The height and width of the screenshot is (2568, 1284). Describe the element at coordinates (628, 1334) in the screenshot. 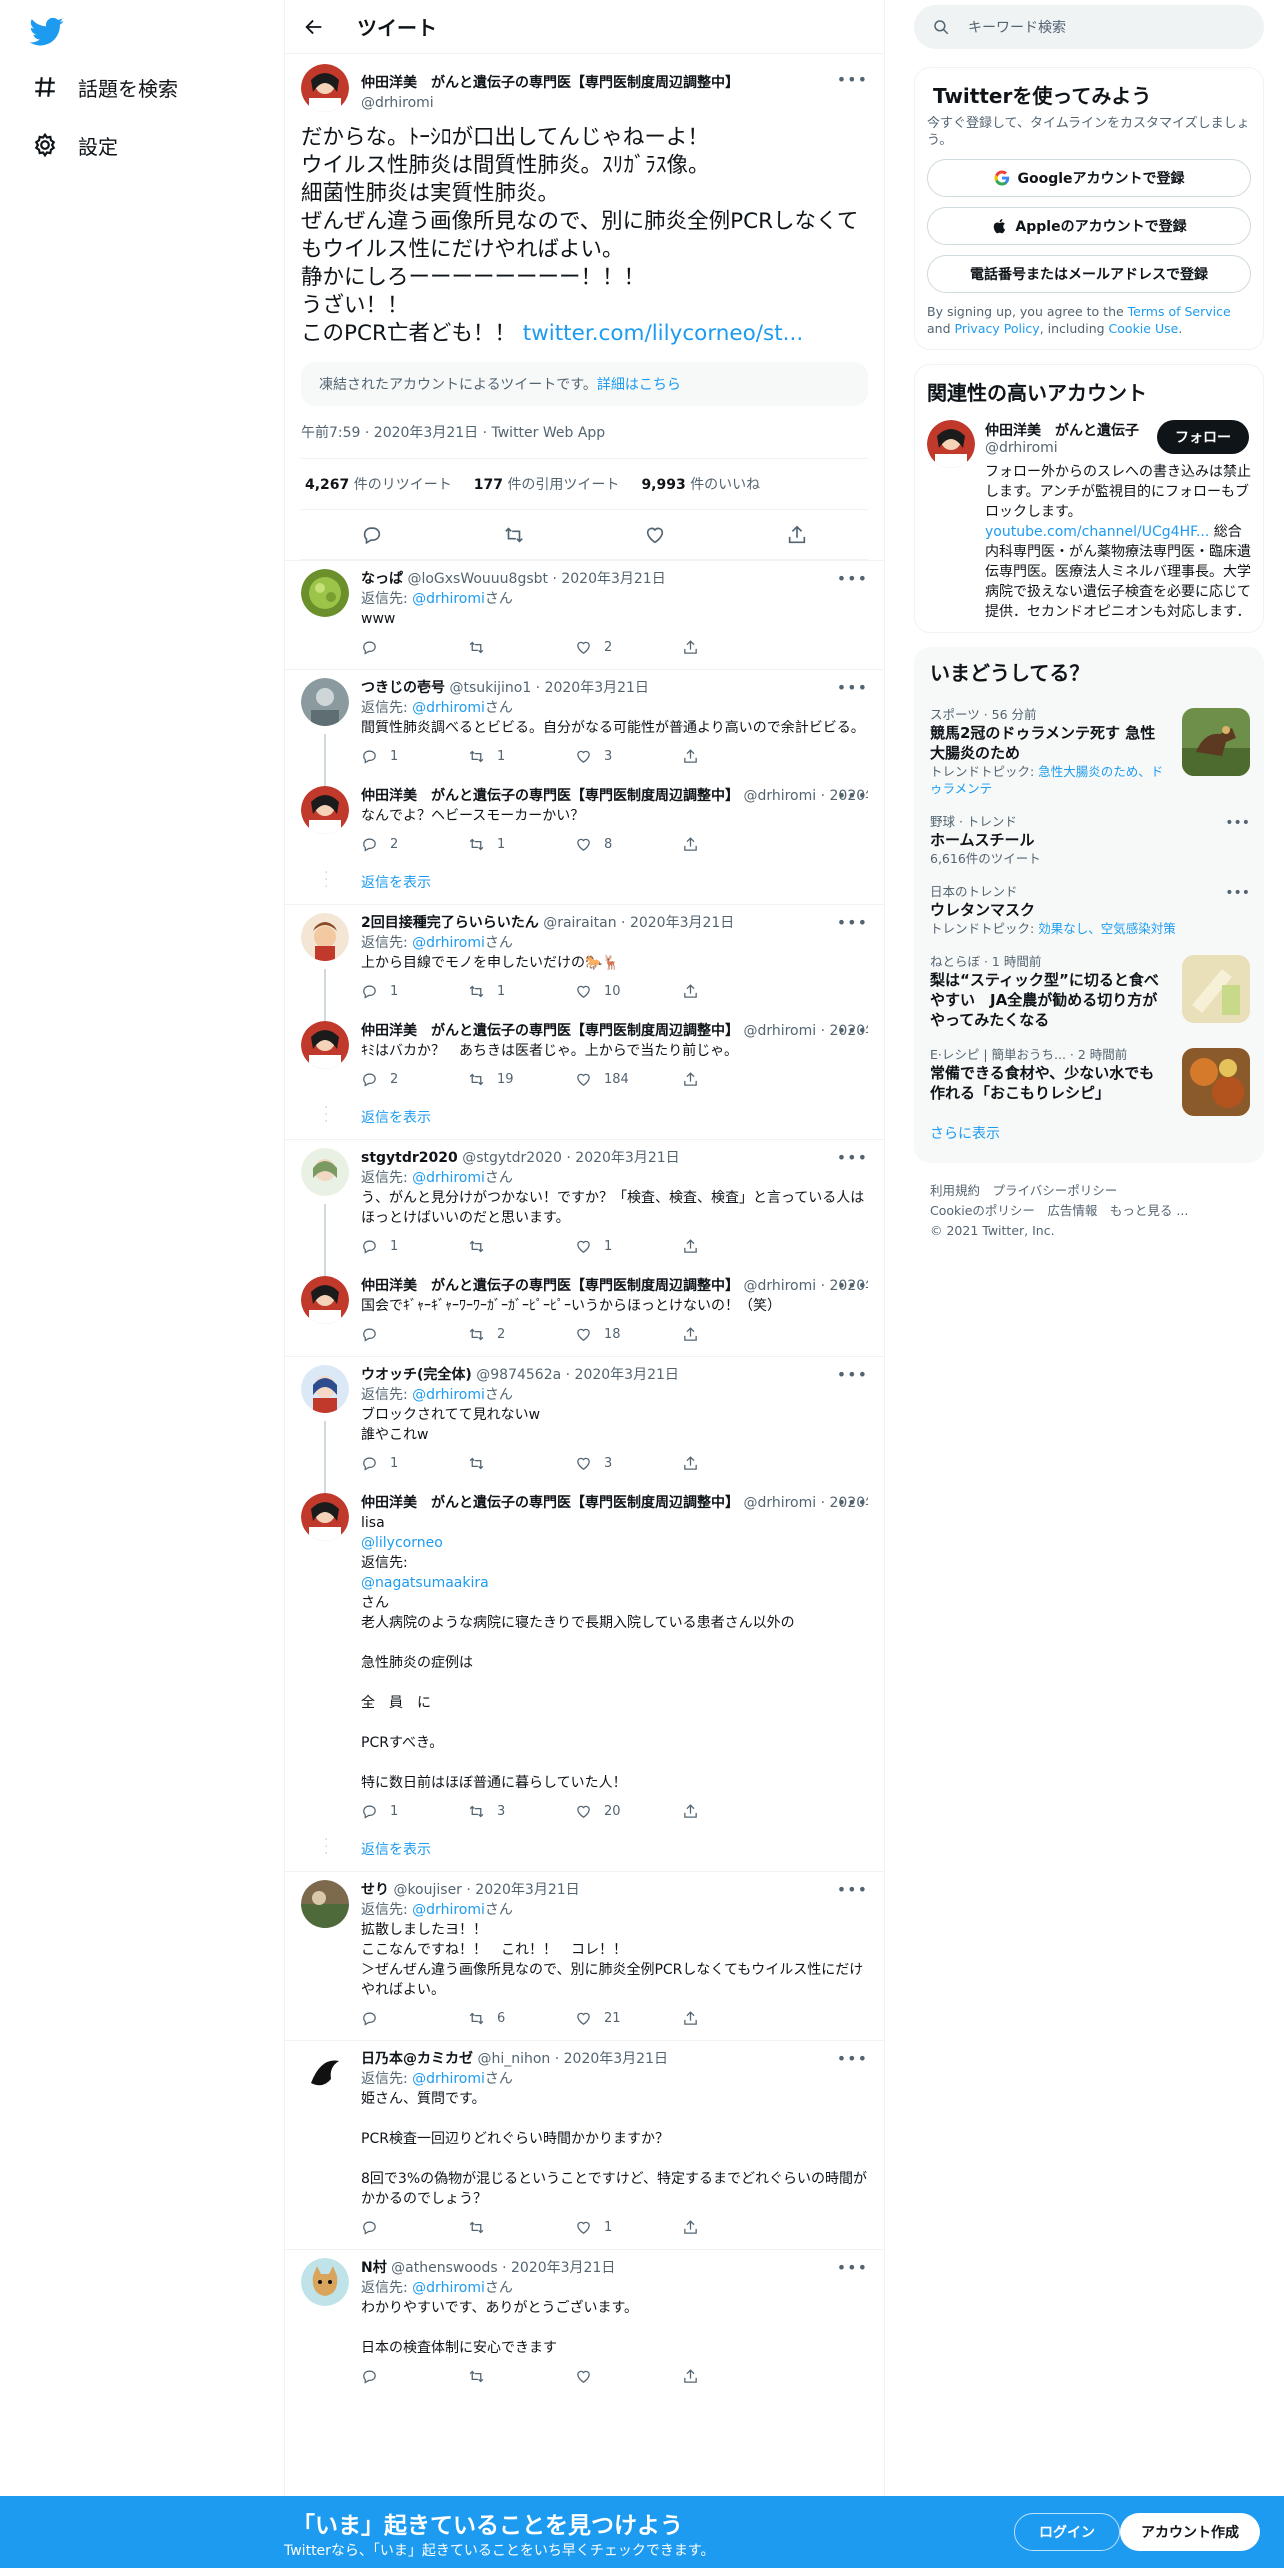

I see `like-button: 18` at that location.